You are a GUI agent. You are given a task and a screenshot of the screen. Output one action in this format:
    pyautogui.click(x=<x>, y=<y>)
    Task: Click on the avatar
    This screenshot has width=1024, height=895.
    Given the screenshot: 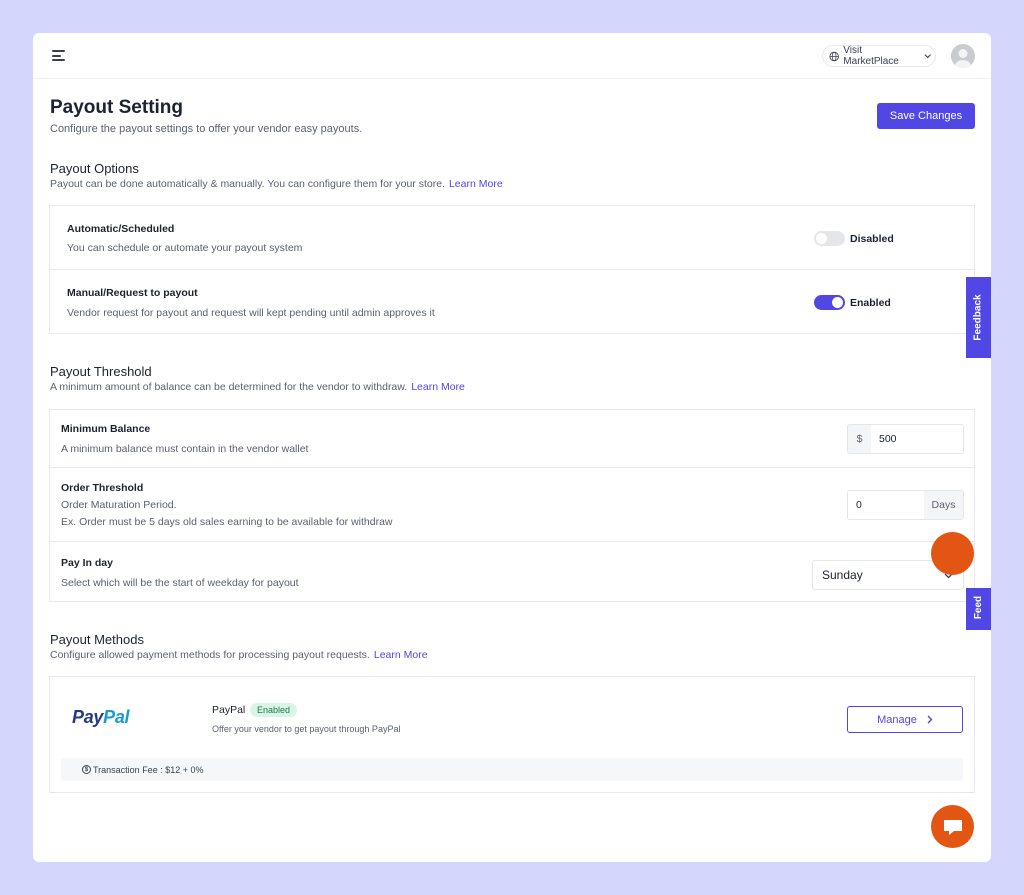 What is the action you would take?
    pyautogui.click(x=963, y=56)
    